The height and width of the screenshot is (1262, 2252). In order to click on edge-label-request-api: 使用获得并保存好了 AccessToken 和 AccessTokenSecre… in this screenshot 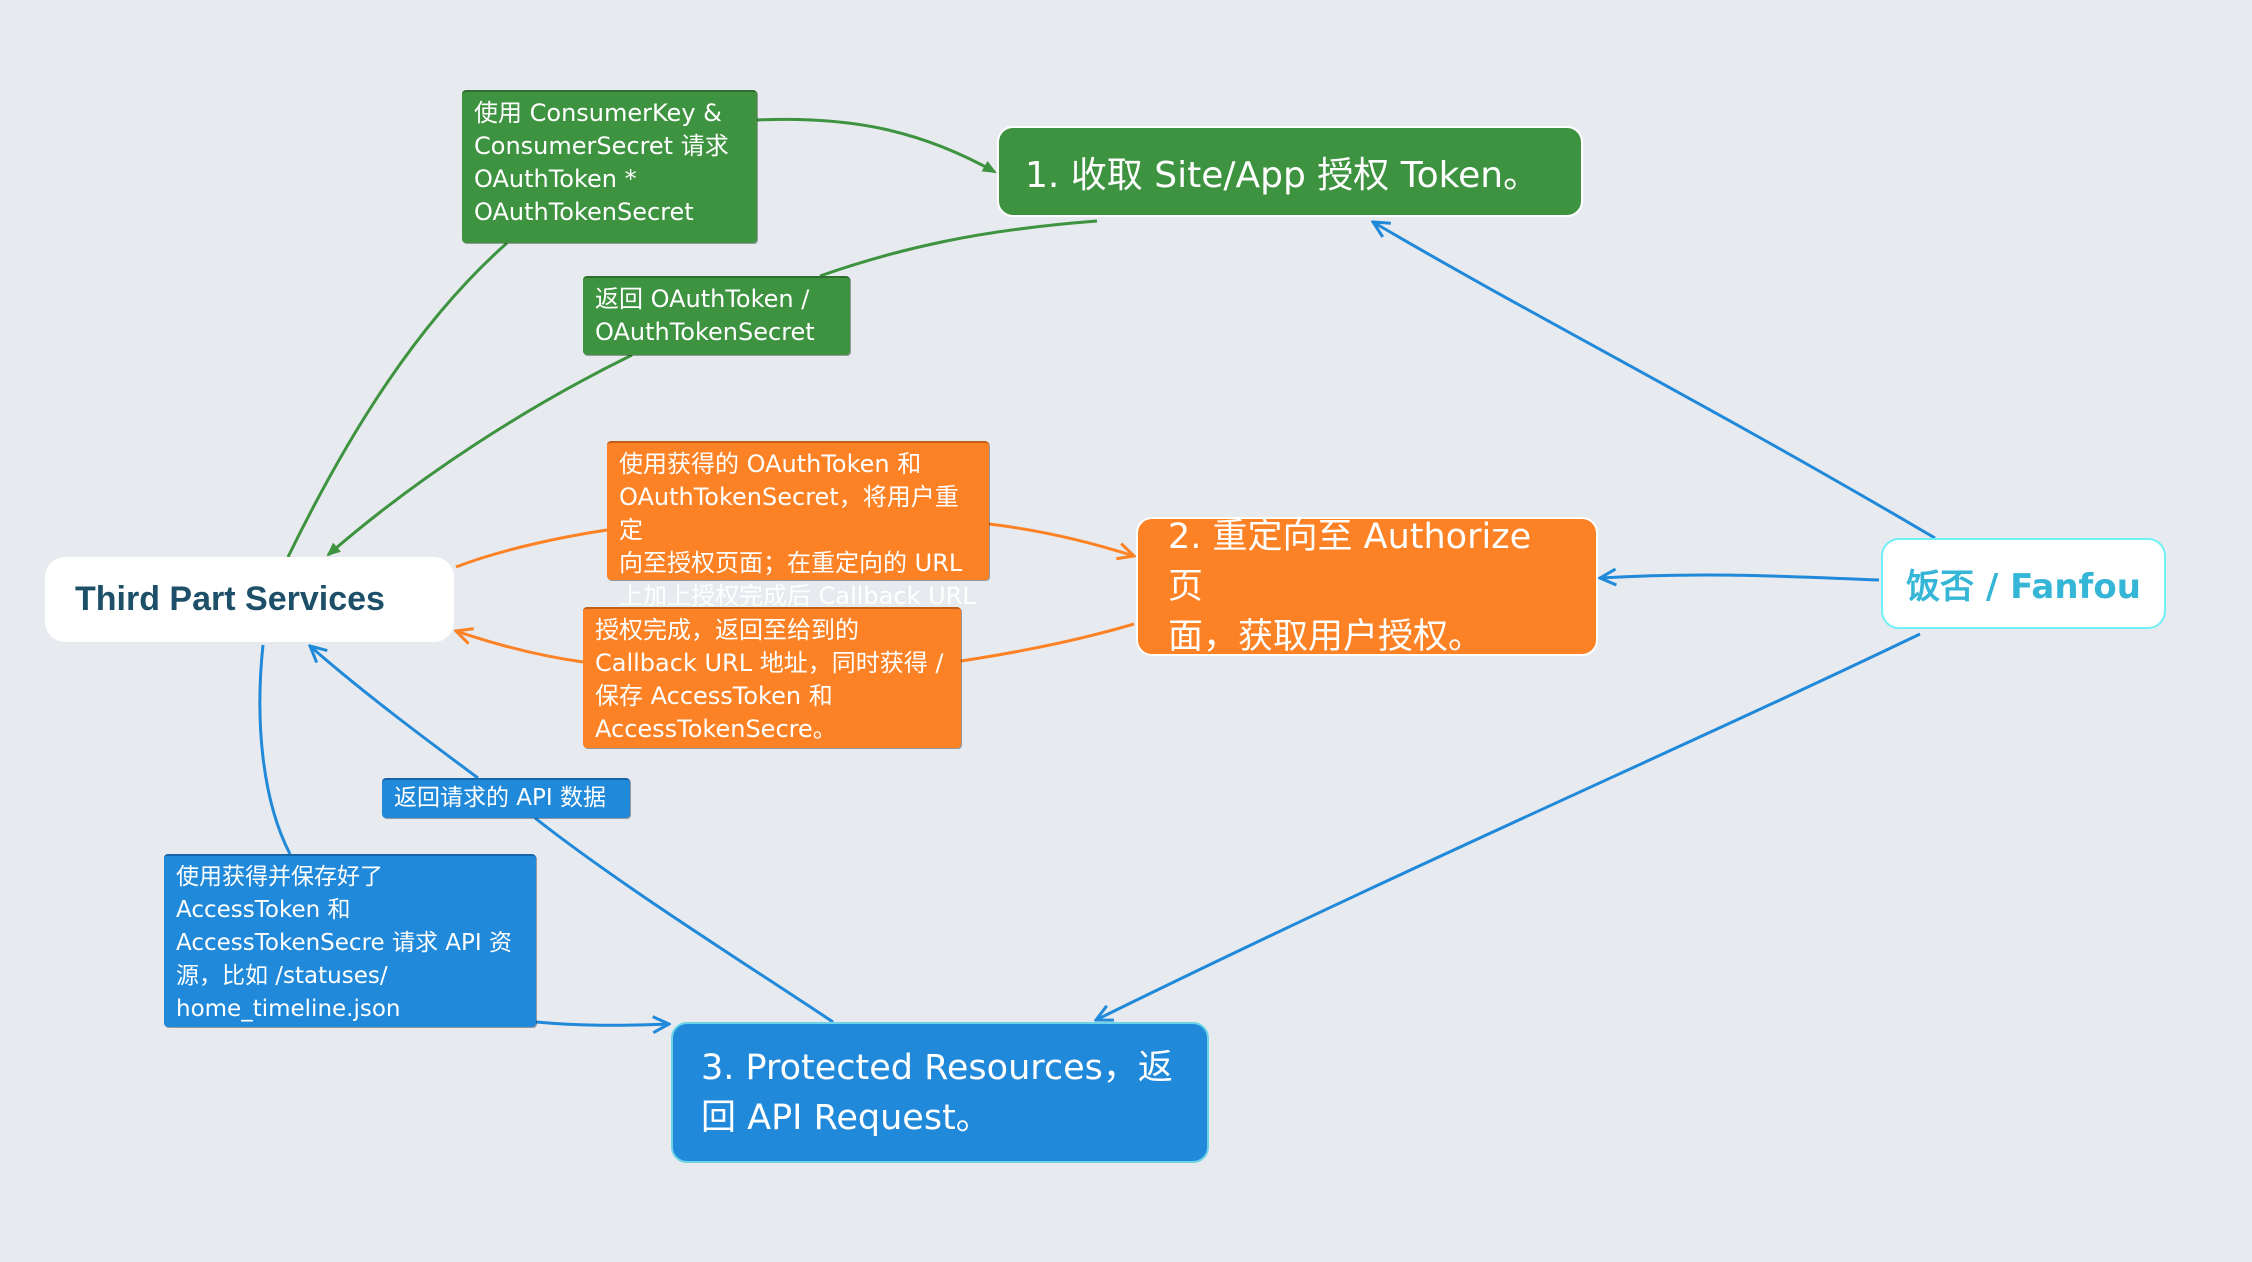, I will do `click(350, 940)`.